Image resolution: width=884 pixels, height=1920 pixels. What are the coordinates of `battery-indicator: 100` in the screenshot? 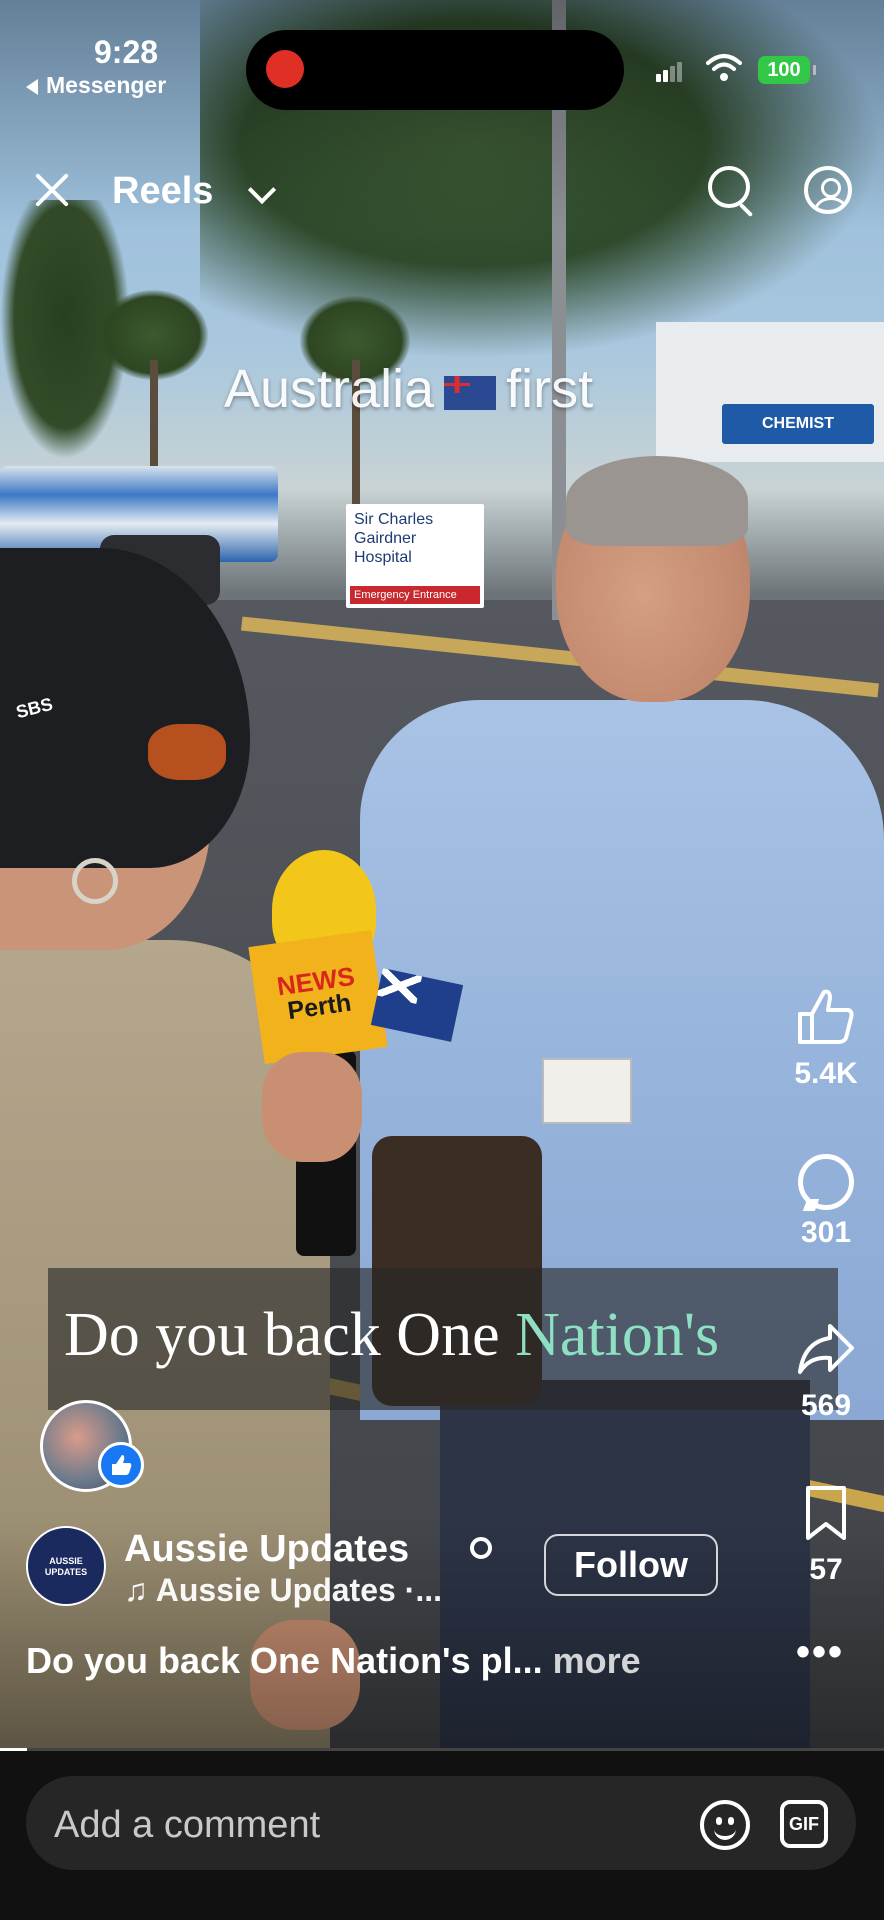 It's located at (787, 70).